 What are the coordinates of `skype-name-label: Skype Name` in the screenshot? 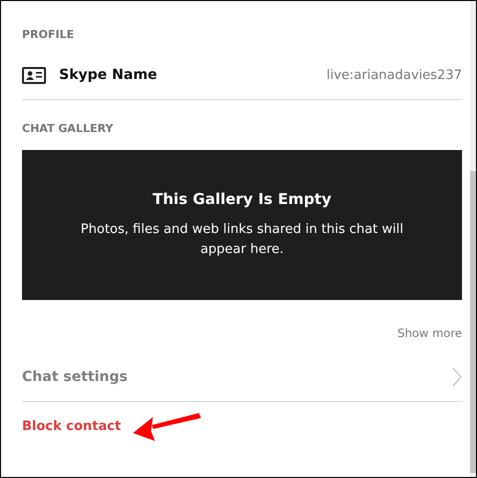 It's located at (108, 75).